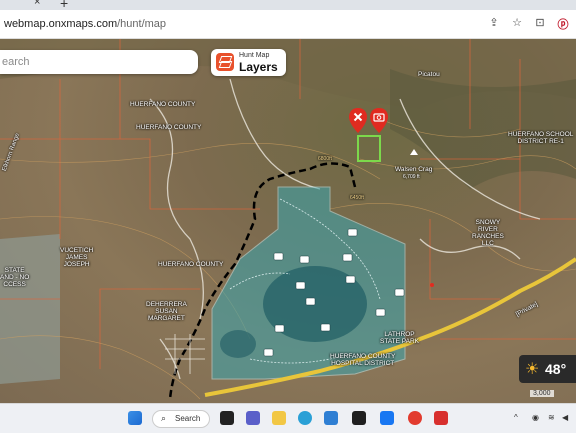  What do you see at coordinates (551, 417) in the screenshot?
I see `tray-wifi-icon: ≋` at bounding box center [551, 417].